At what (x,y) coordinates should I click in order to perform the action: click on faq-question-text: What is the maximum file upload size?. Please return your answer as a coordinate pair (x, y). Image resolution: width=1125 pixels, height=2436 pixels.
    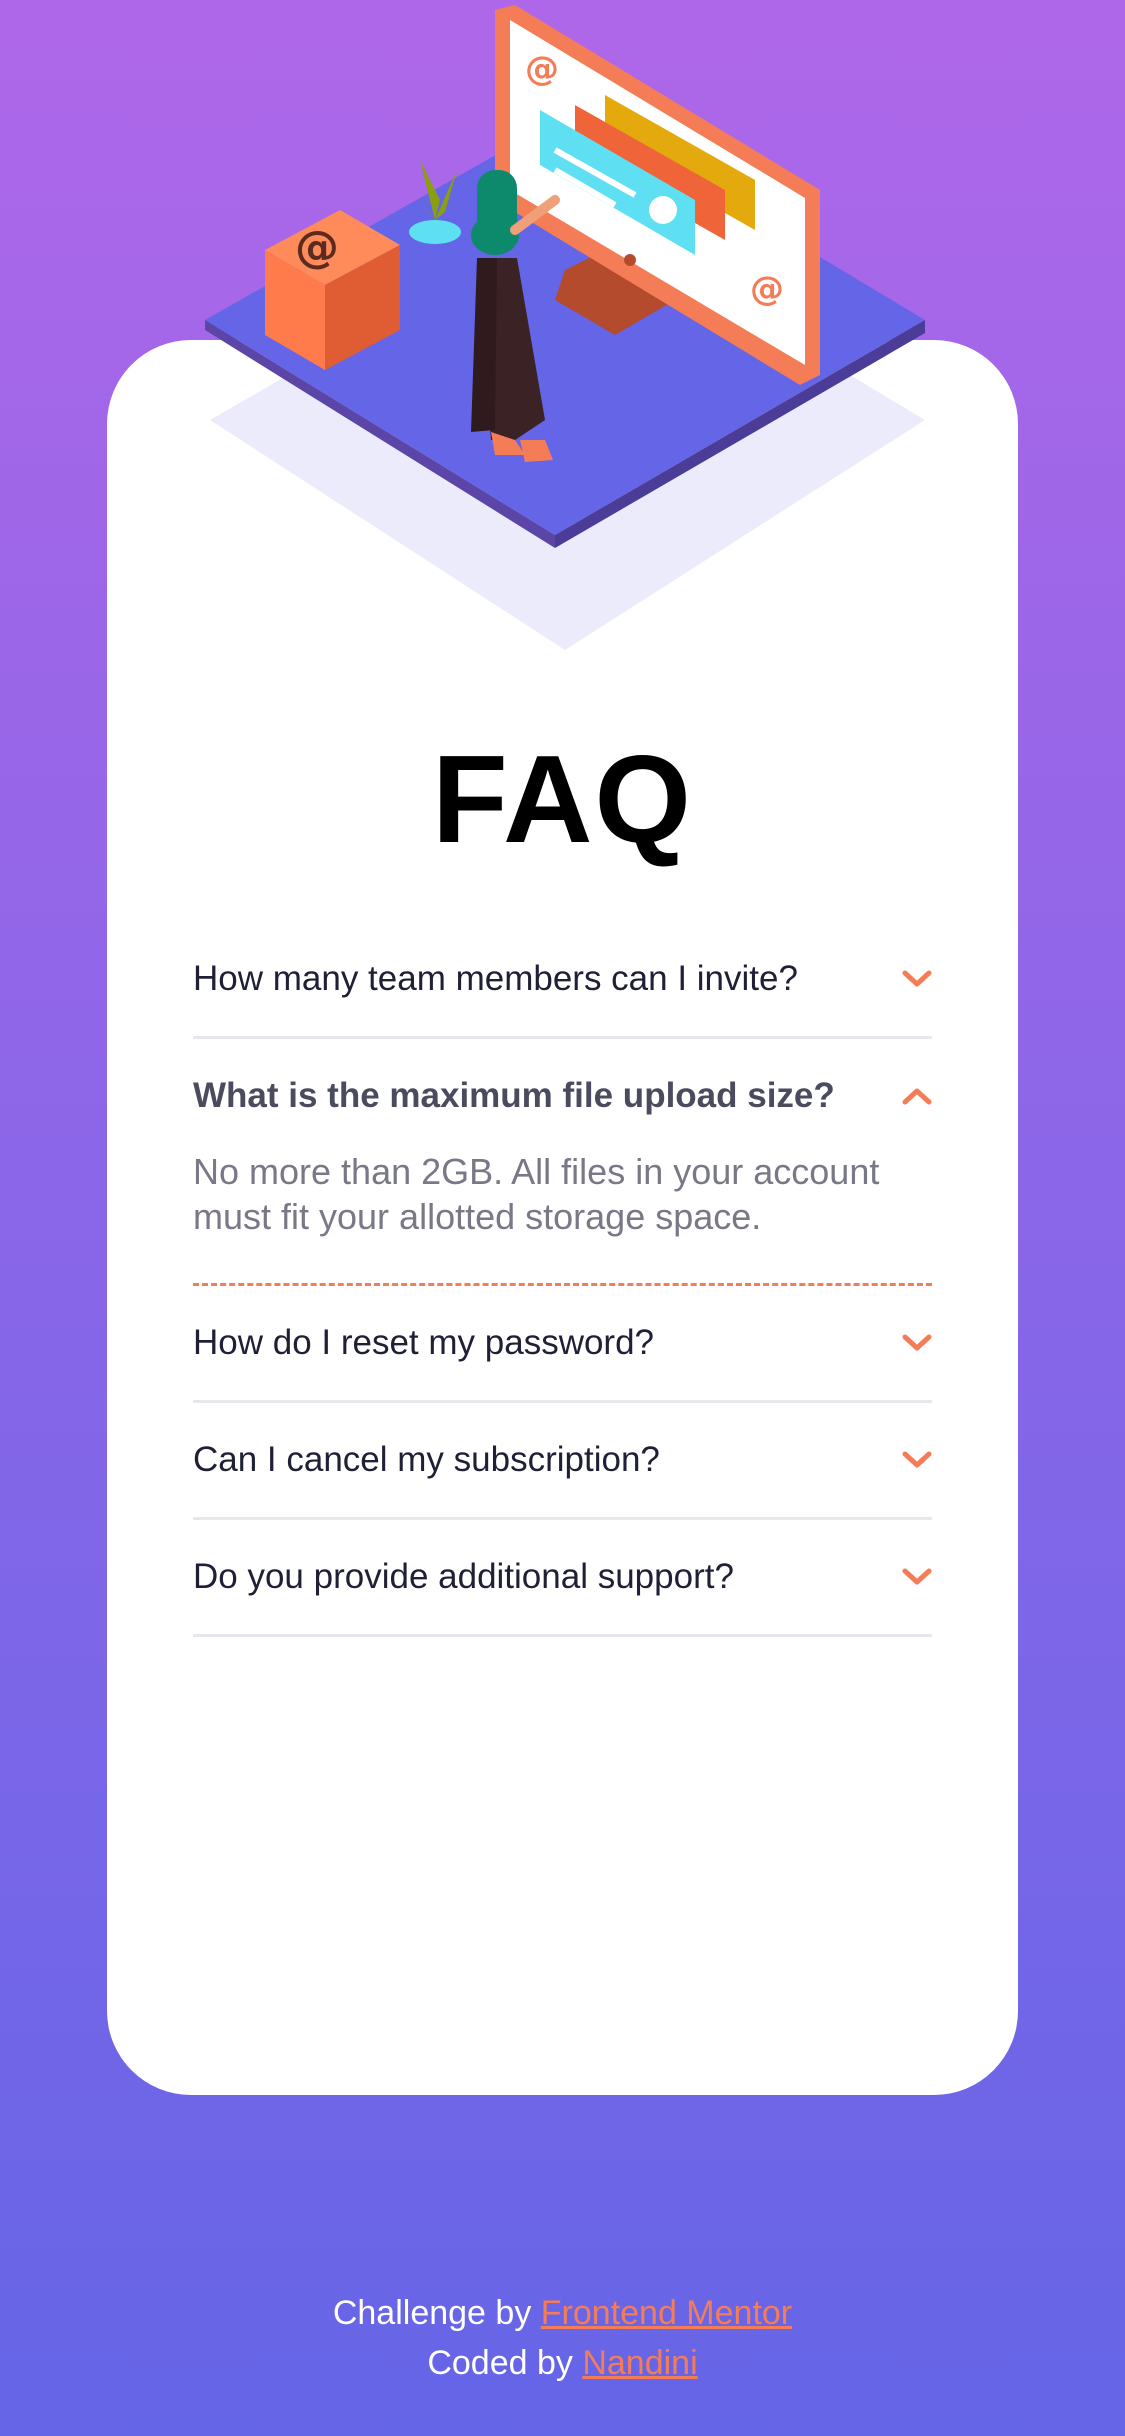
    Looking at the image, I should click on (514, 1095).